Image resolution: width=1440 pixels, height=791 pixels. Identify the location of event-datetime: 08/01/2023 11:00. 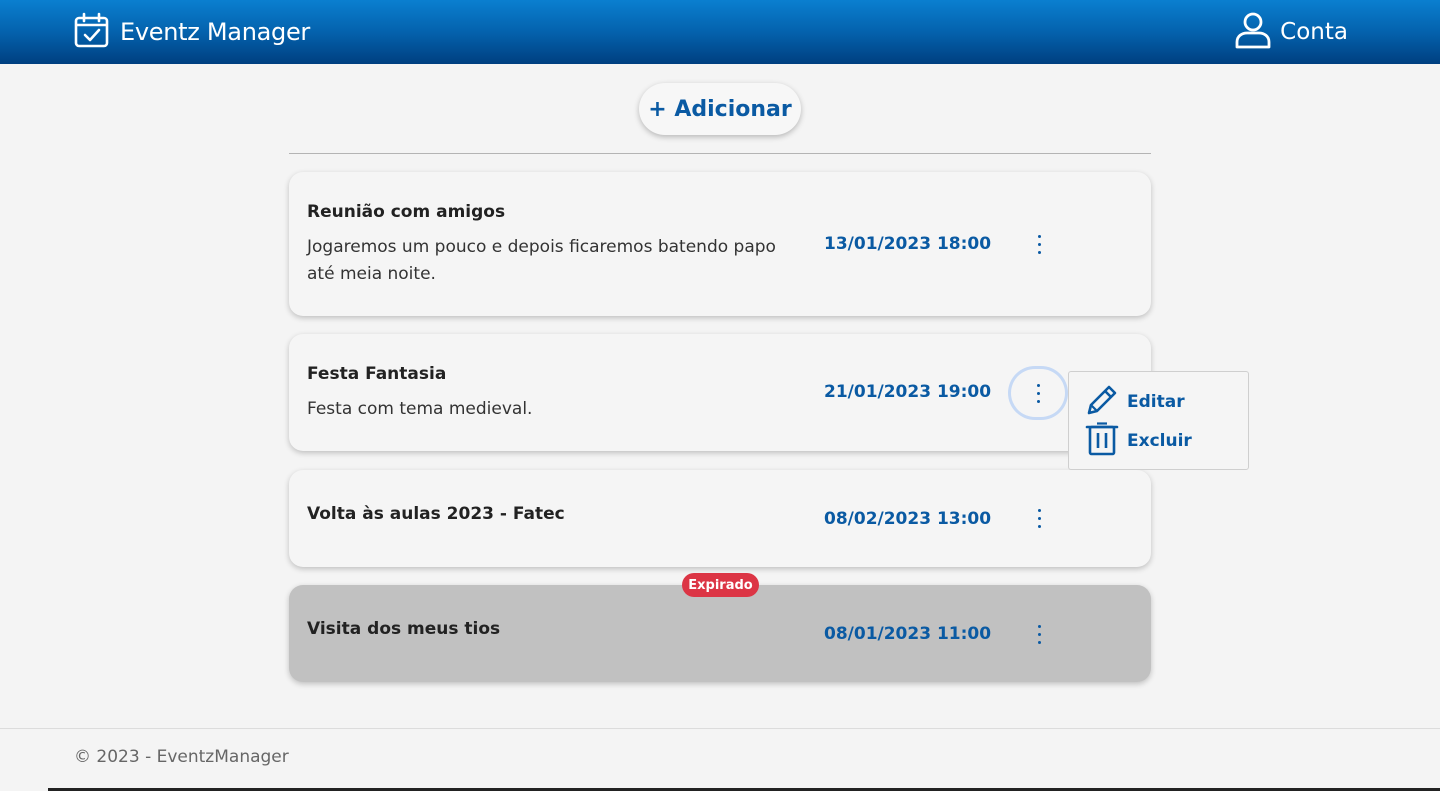
(908, 634).